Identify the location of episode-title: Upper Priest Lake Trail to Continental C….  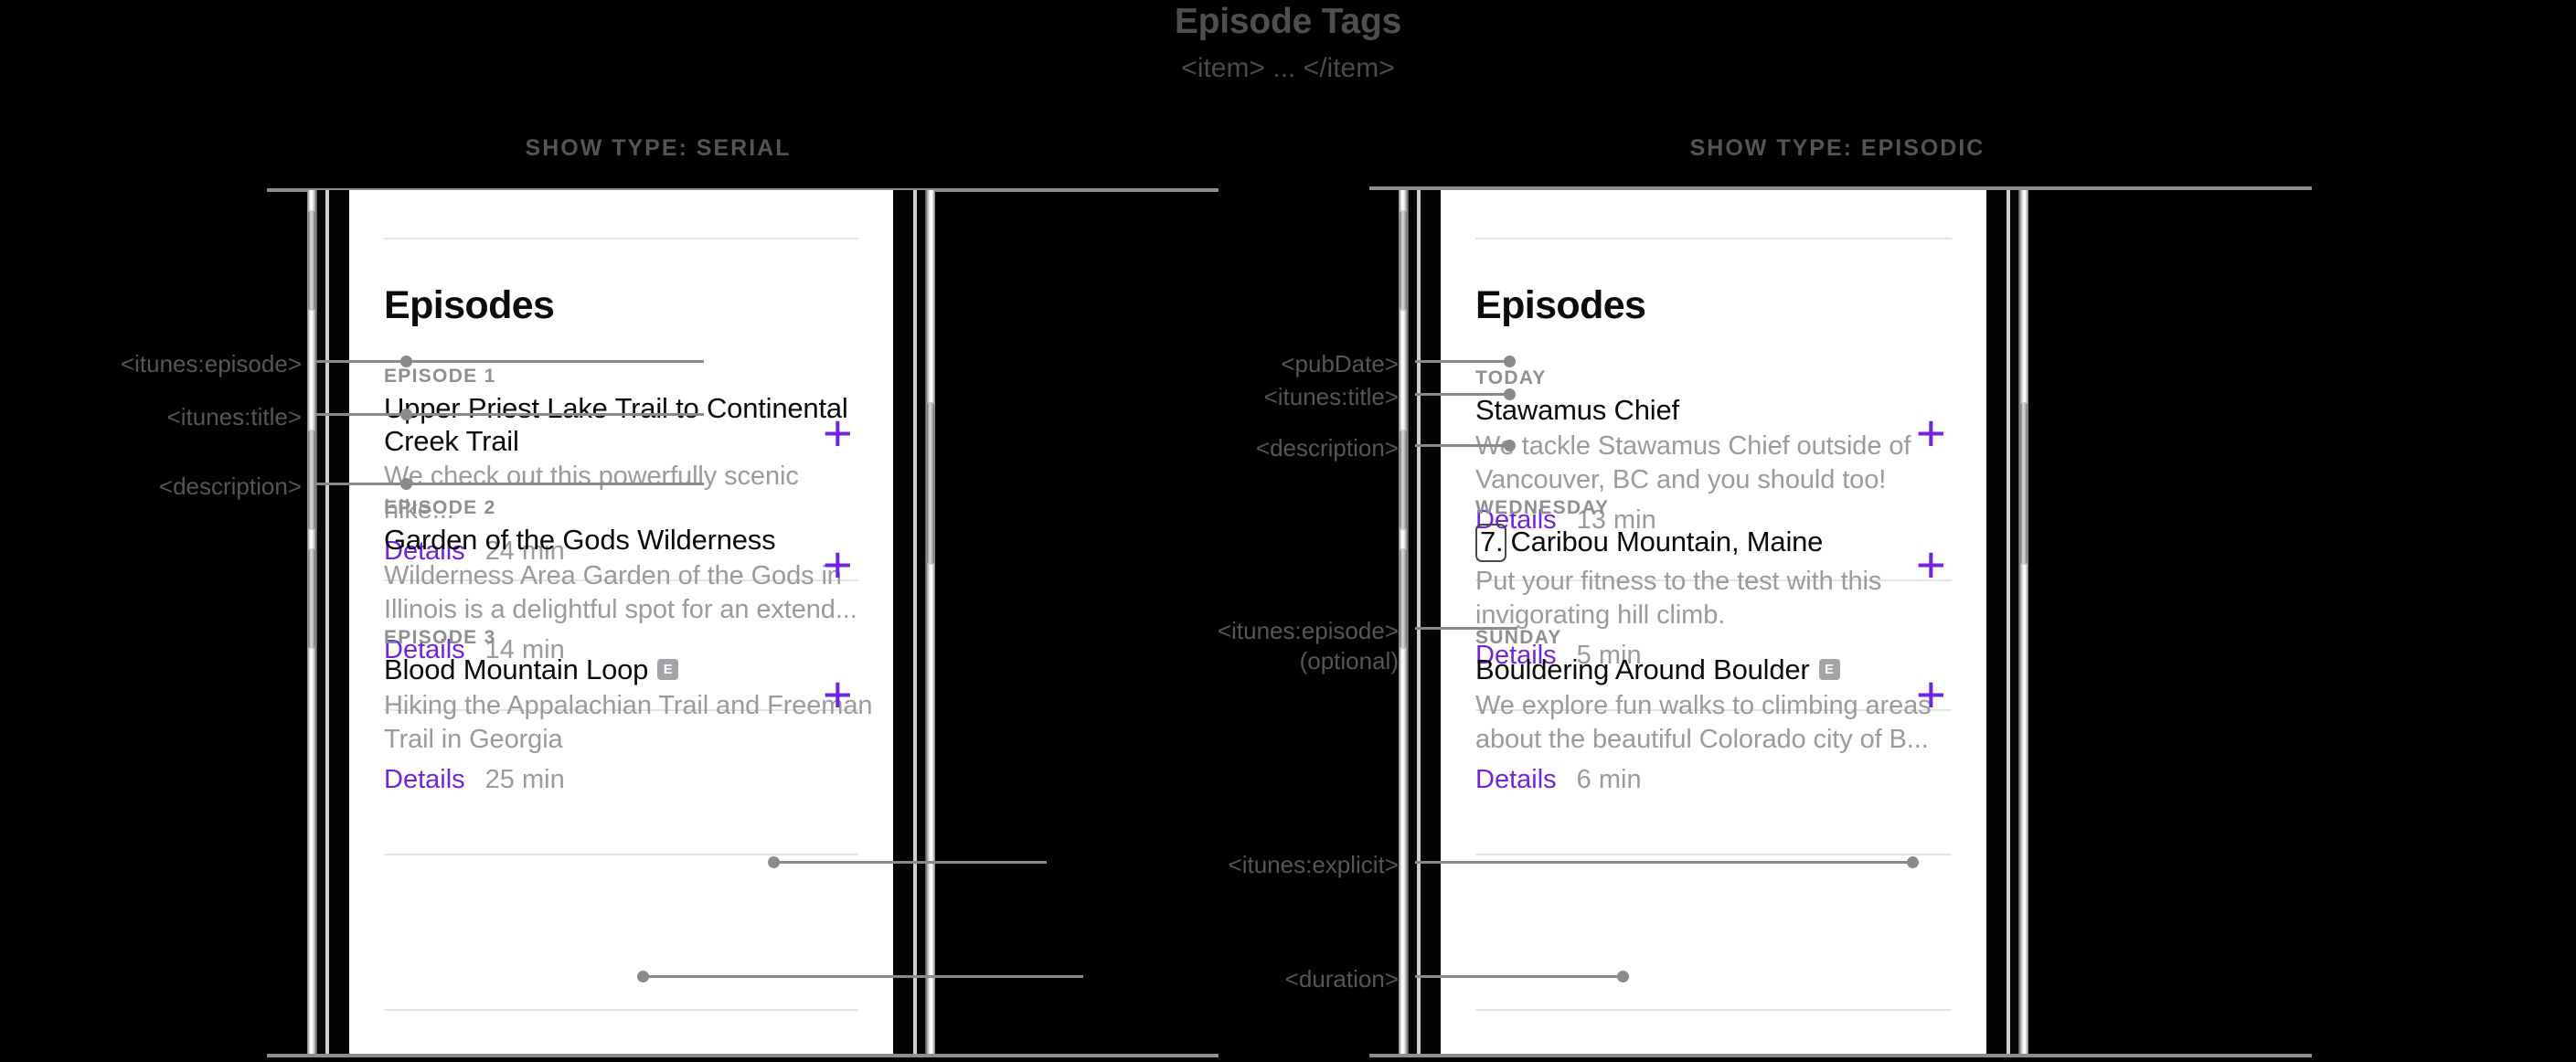
(616, 424).